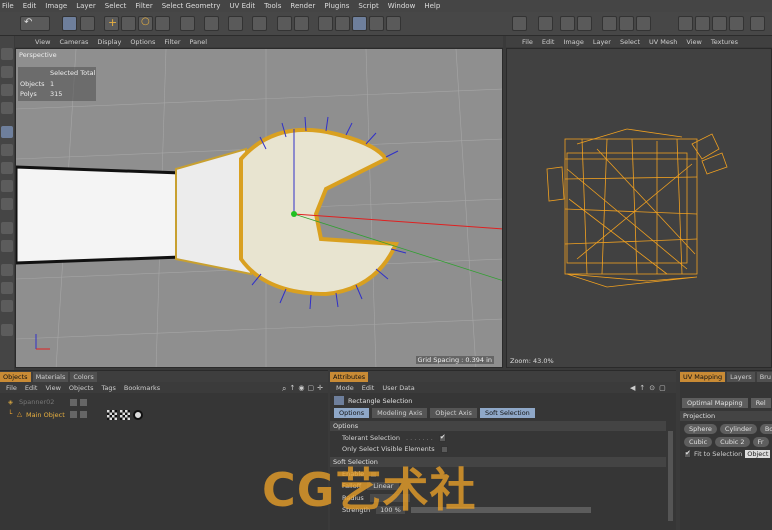 This screenshot has width=772, height=530. I want to click on filter-icon: ◉, so click(301, 389).